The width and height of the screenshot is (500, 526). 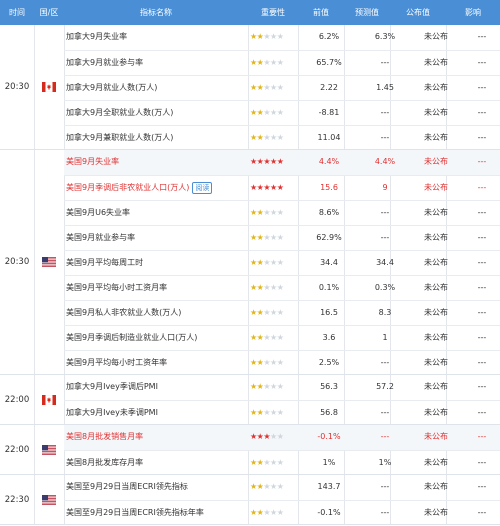 What do you see at coordinates (154, 37) in the screenshot?
I see `indicator-name: 加拿大9月失业率` at bounding box center [154, 37].